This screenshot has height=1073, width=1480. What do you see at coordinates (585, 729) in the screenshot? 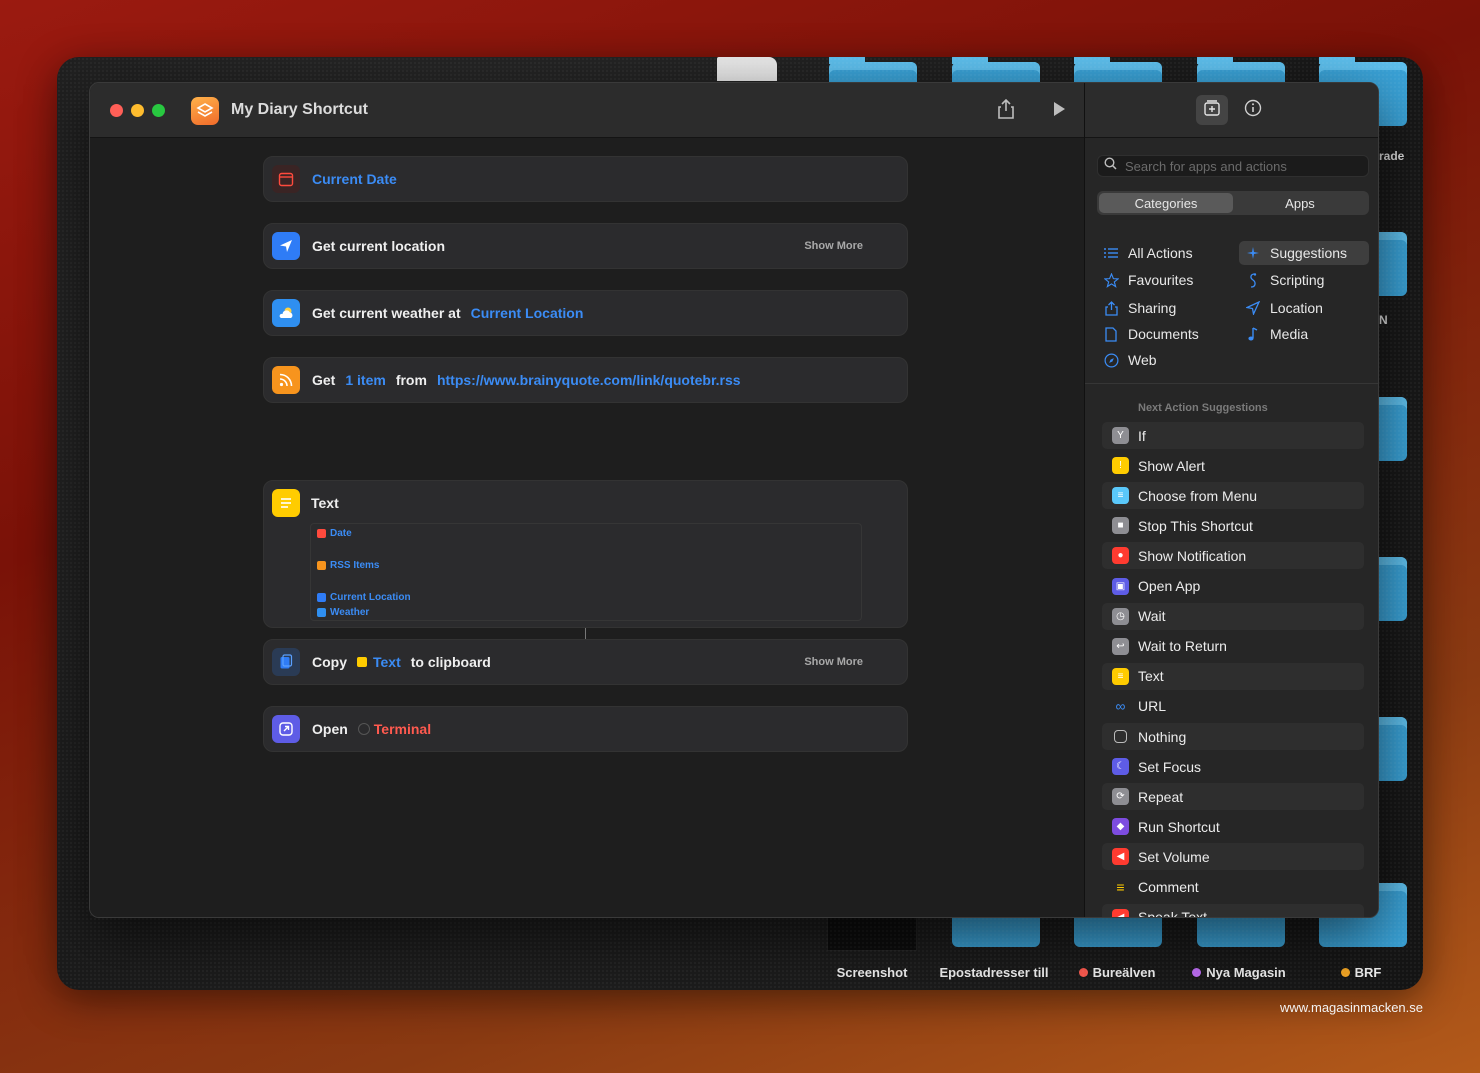
I see `action-open-app: Open Terminal` at bounding box center [585, 729].